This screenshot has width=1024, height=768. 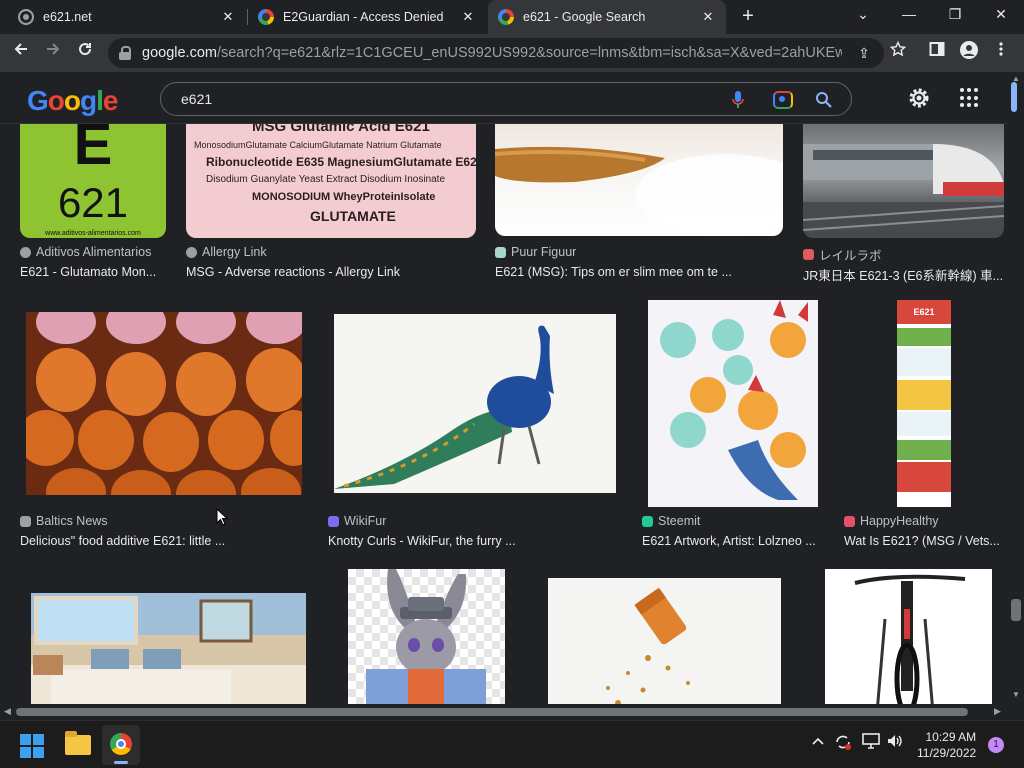 What do you see at coordinates (344, 197) in the screenshot?
I see `thumb-text-line: MONOSODIUM WheyProteinIsolate` at bounding box center [344, 197].